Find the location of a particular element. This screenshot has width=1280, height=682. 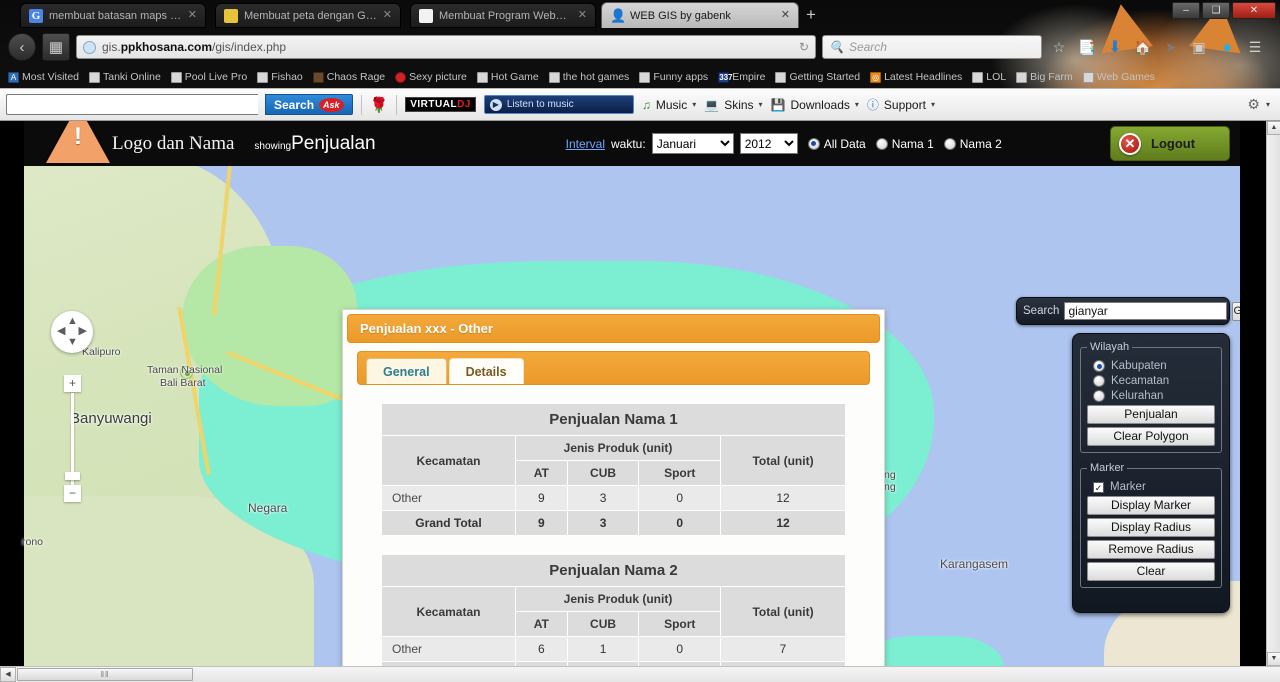

toolbar-menu-music: ♫ Music ▾ is located at coordinates (669, 105).